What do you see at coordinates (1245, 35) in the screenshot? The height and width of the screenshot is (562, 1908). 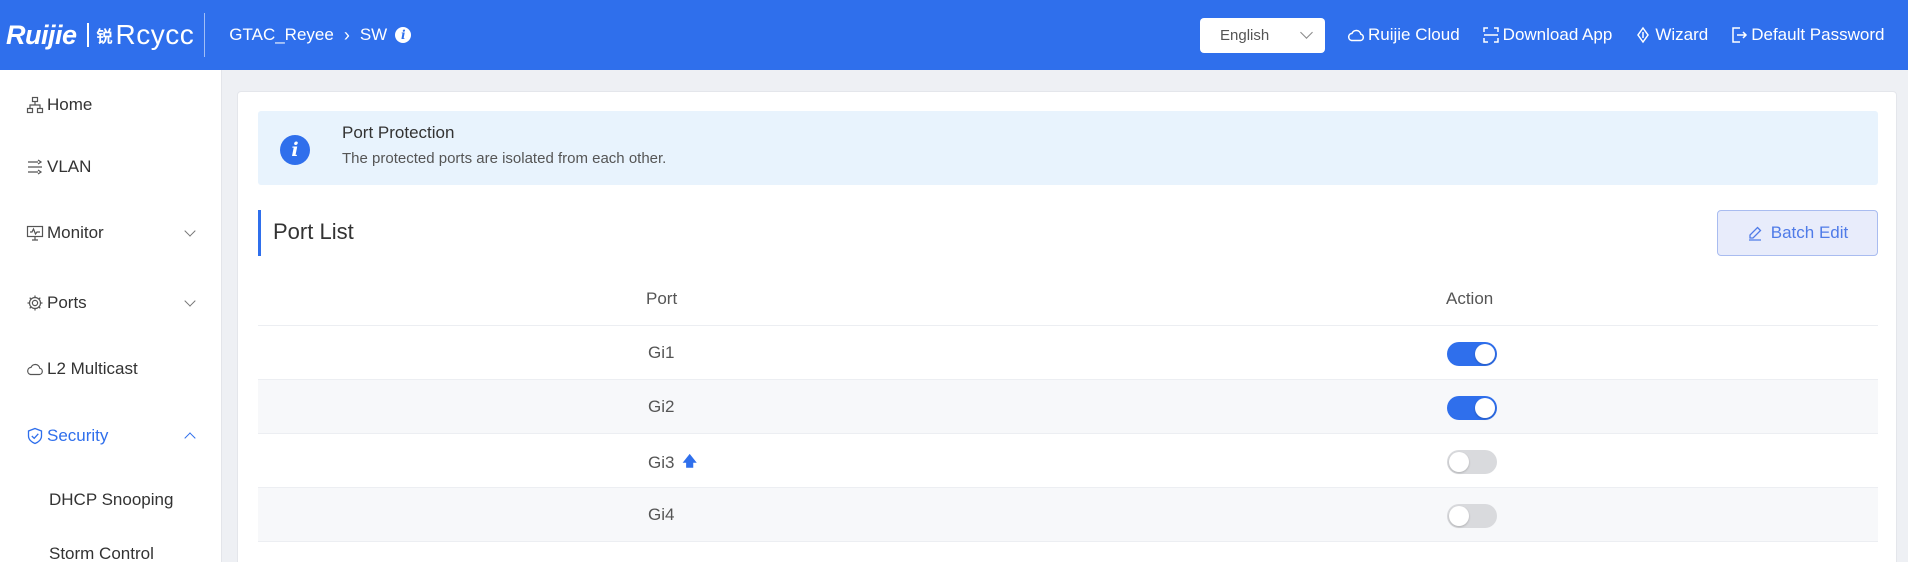 I see `language-value: English` at bounding box center [1245, 35].